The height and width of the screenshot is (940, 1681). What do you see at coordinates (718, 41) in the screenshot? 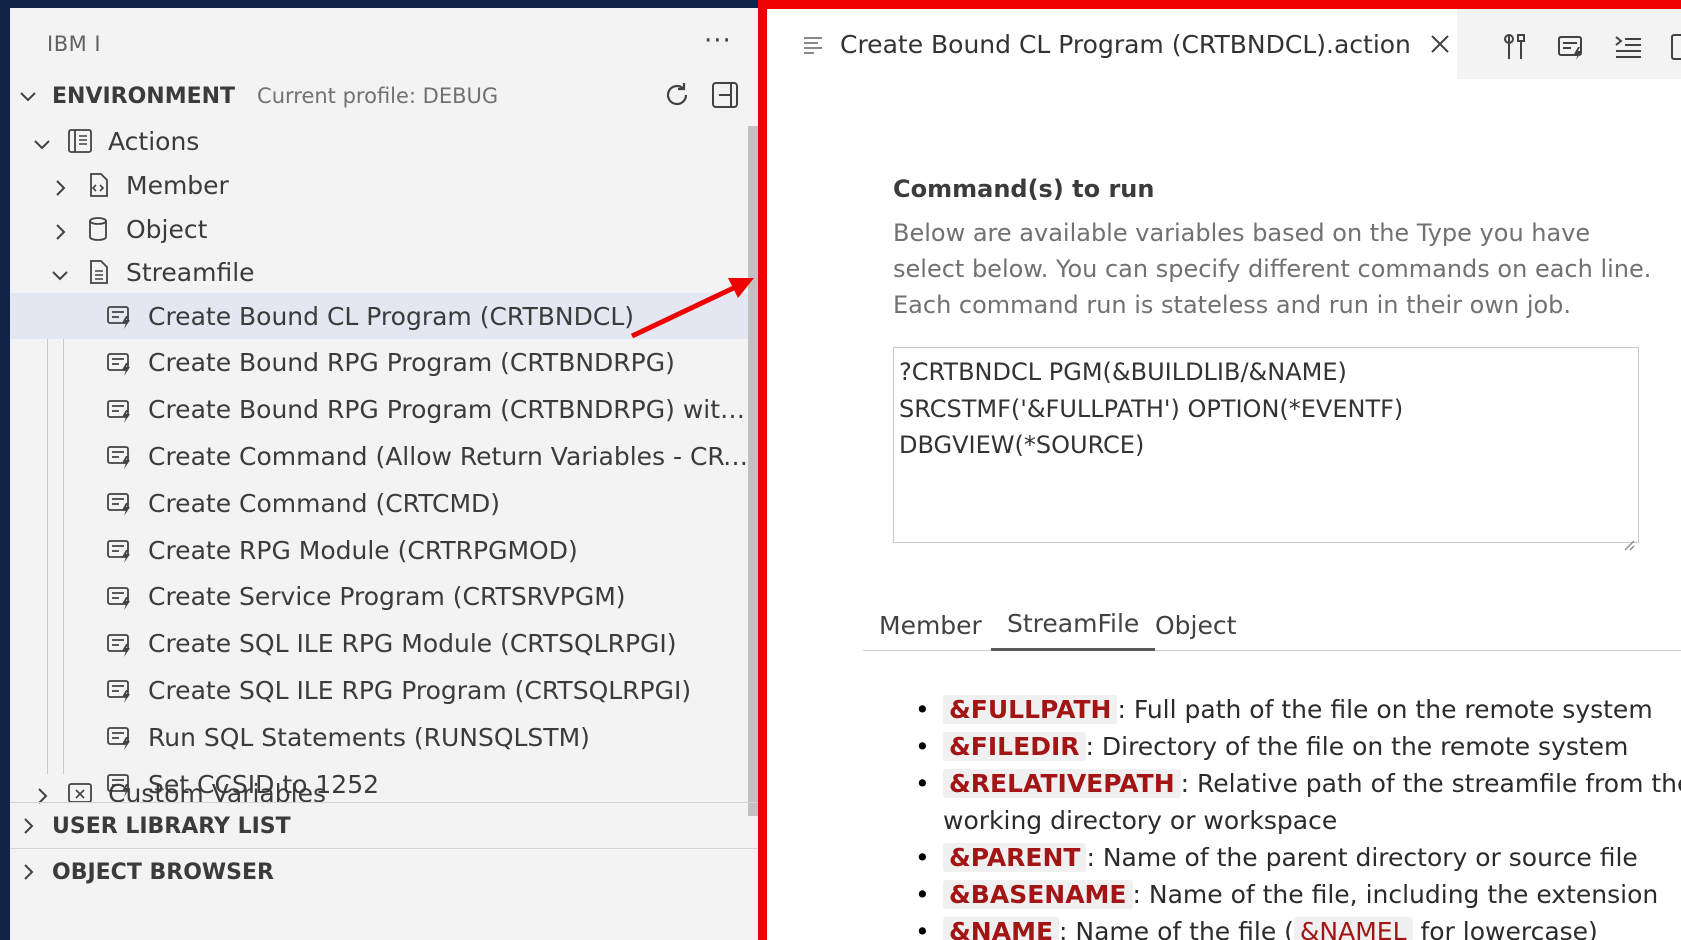
I see `more-actions-button: ···` at bounding box center [718, 41].